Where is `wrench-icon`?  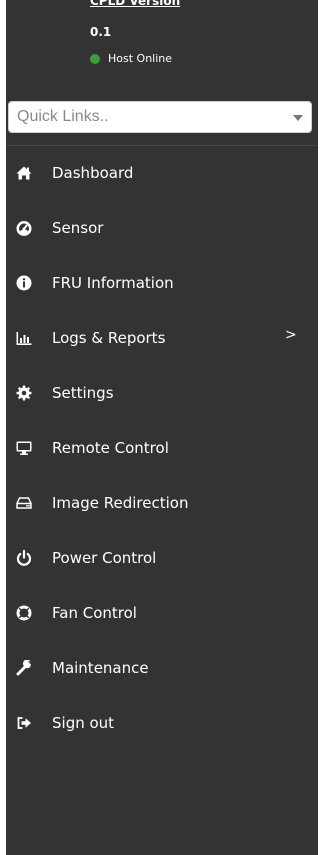 wrench-icon is located at coordinates (24, 667).